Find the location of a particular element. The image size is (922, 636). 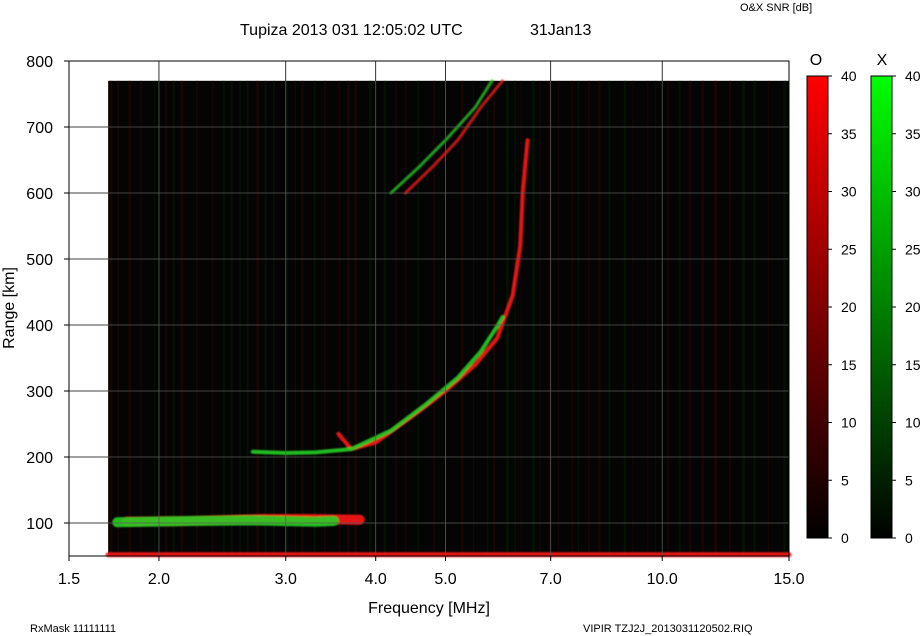

x-tick-label: 15.0 is located at coordinates (788, 579).